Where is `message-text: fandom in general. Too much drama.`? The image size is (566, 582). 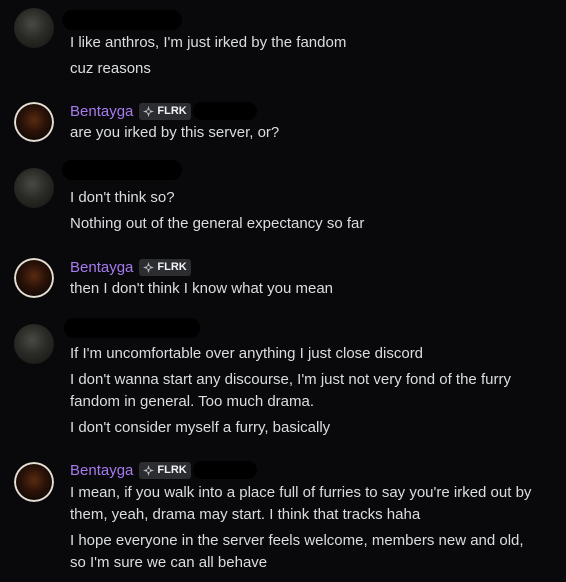
message-text: fandom in general. Too much drama. is located at coordinates (192, 401).